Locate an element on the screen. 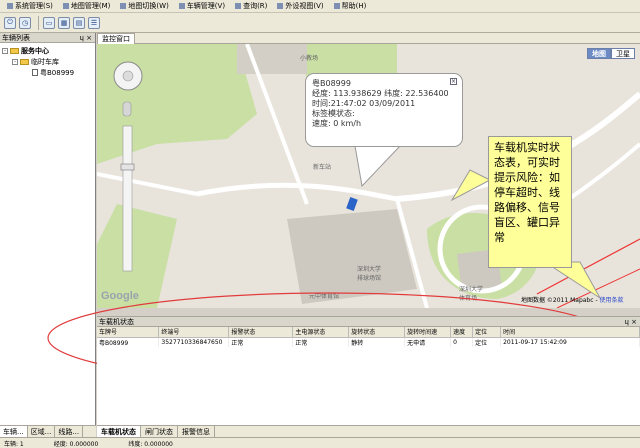 This screenshot has width=640, height=448. status-bar: 车辆: 1 经度: 0.000000 纬度: 0.000000 is located at coordinates (320, 442).